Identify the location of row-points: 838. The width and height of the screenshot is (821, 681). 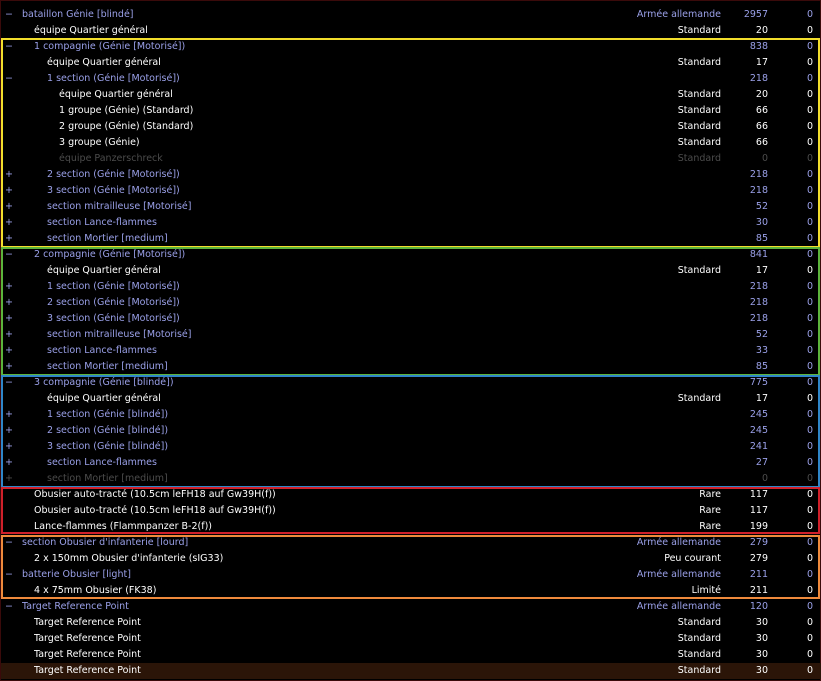
(758, 46).